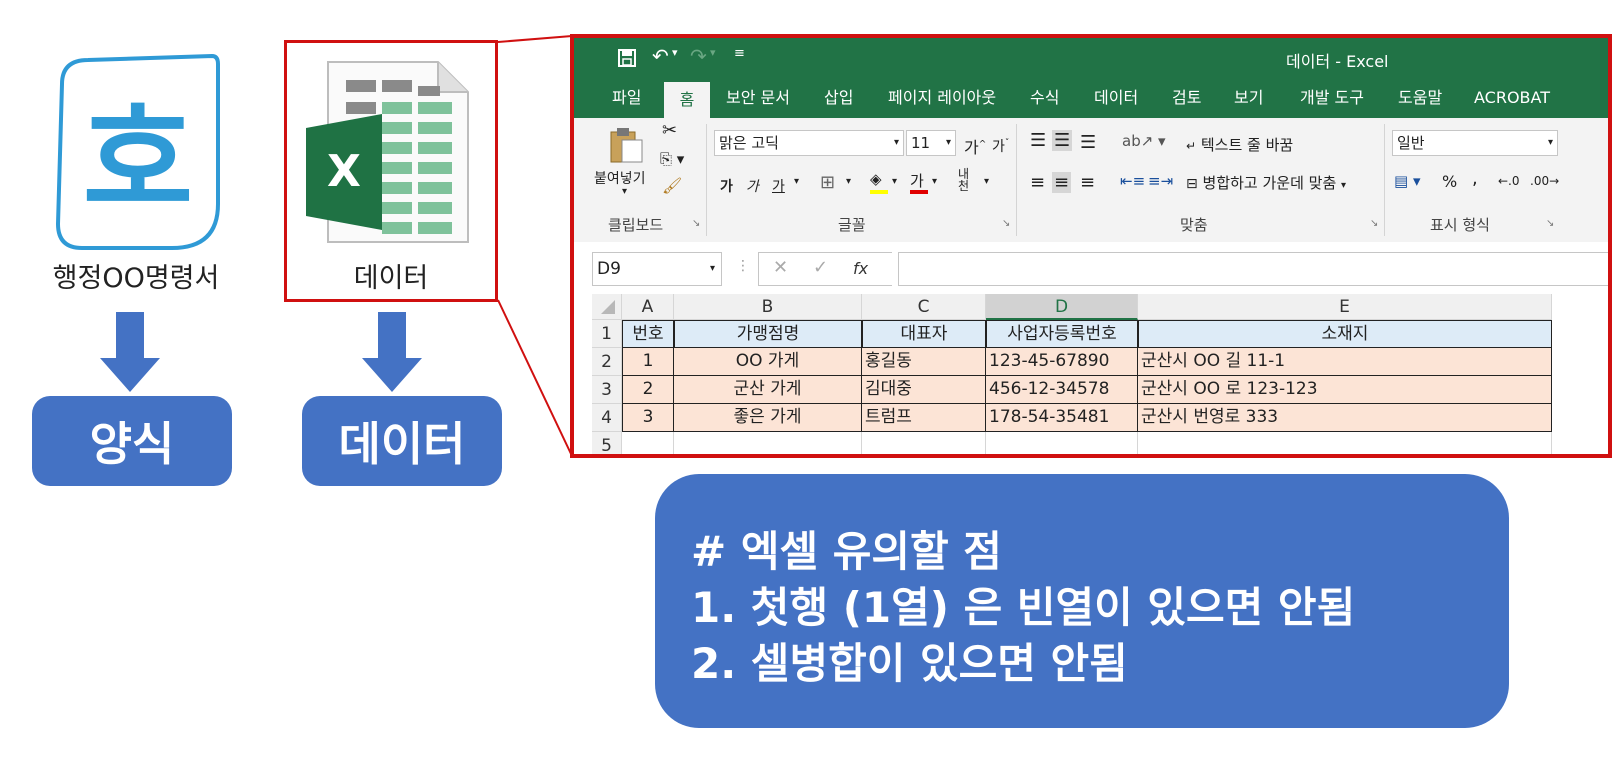 The height and width of the screenshot is (778, 1618). What do you see at coordinates (1062, 182) in the screenshot?
I see `align-center-icon: ≡` at bounding box center [1062, 182].